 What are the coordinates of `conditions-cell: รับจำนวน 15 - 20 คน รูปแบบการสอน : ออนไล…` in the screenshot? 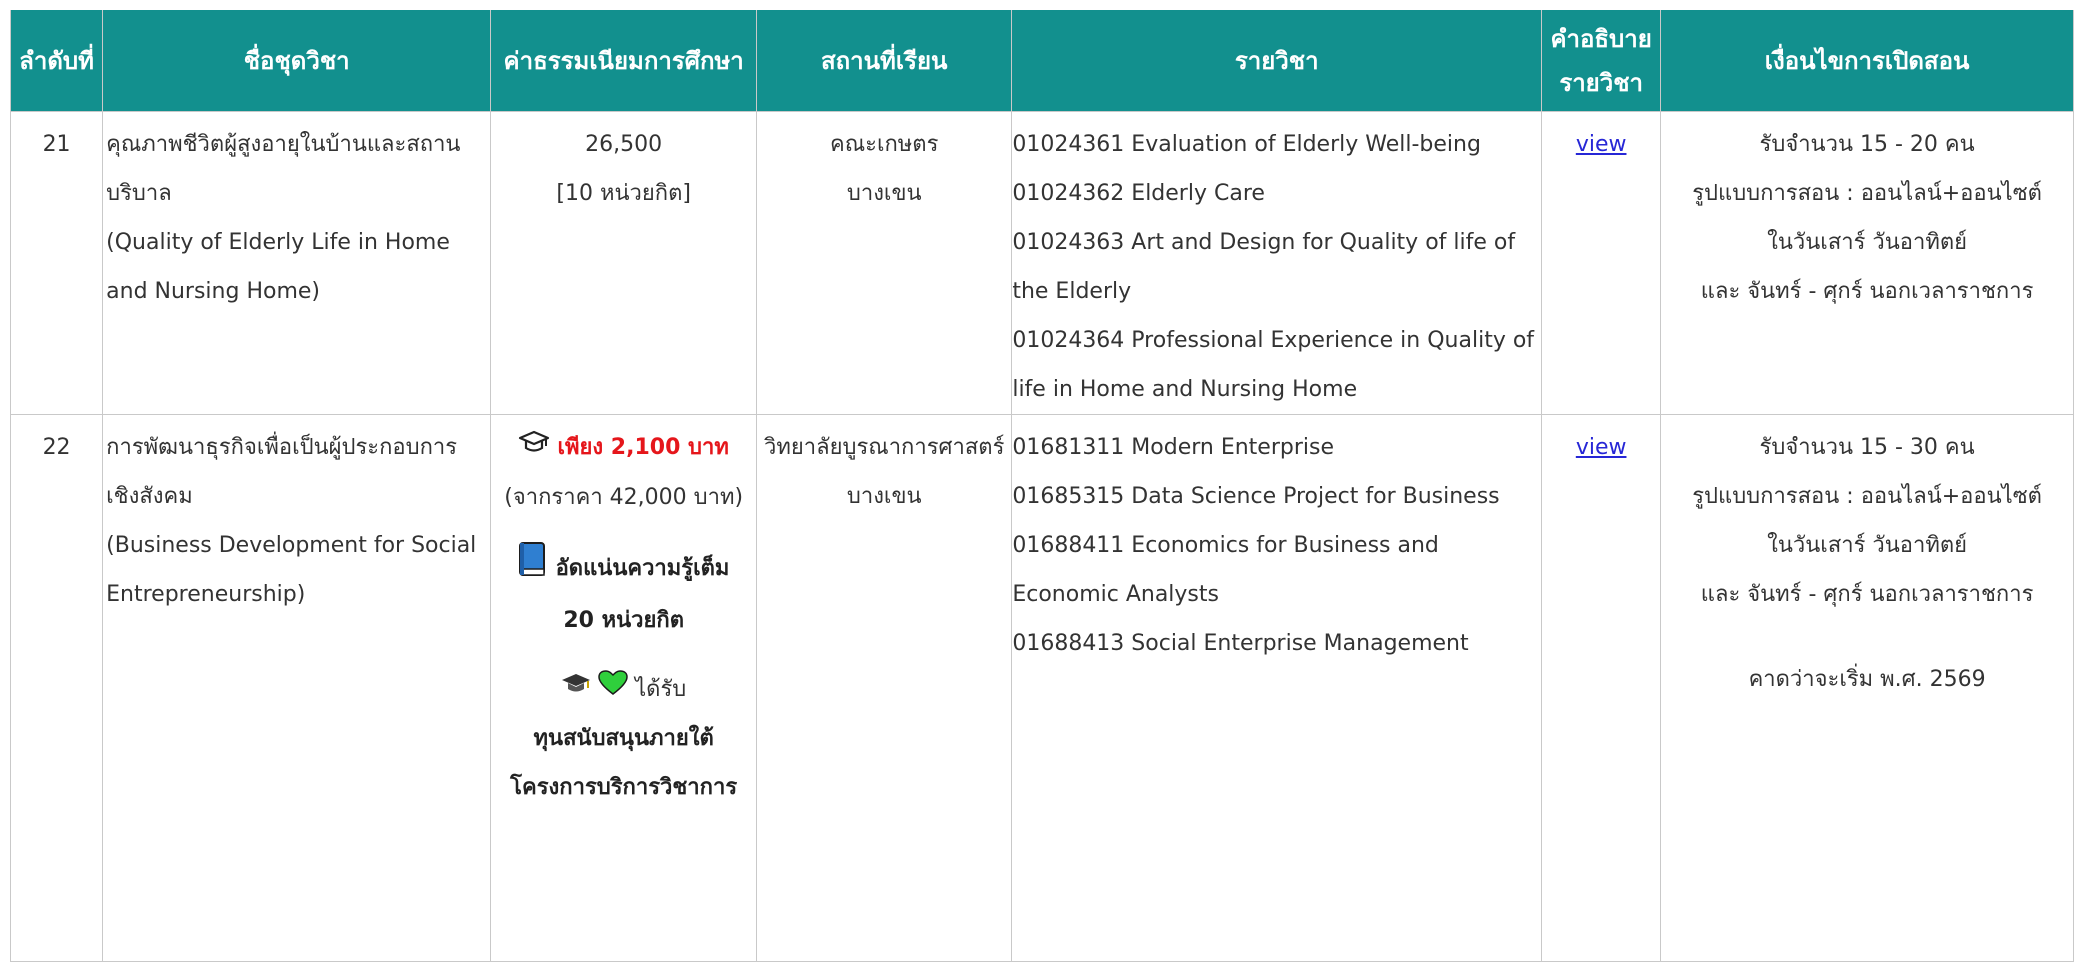 It's located at (1867, 263).